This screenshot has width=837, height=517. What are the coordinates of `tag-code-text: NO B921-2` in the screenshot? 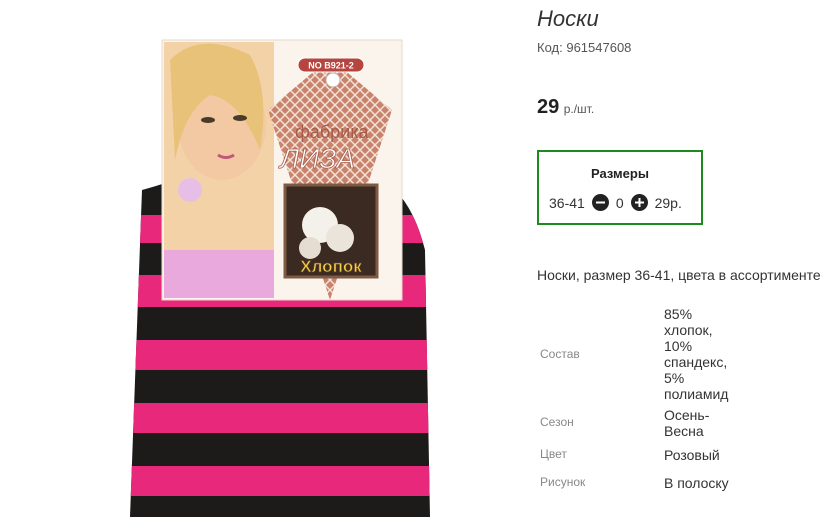 It's located at (331, 66).